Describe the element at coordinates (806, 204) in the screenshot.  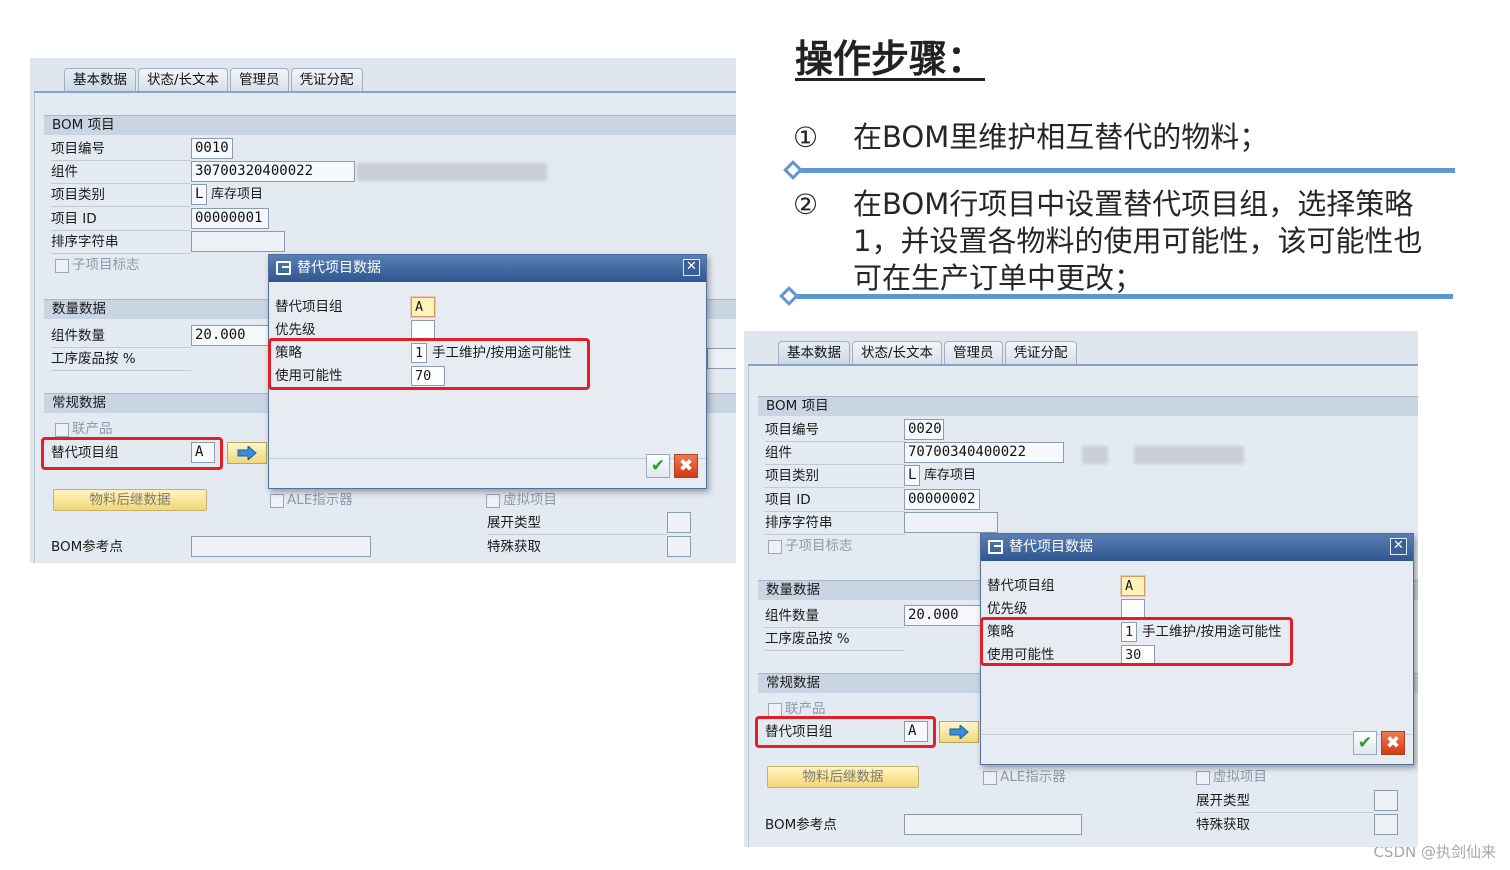
I see `step-2-number: ②` at that location.